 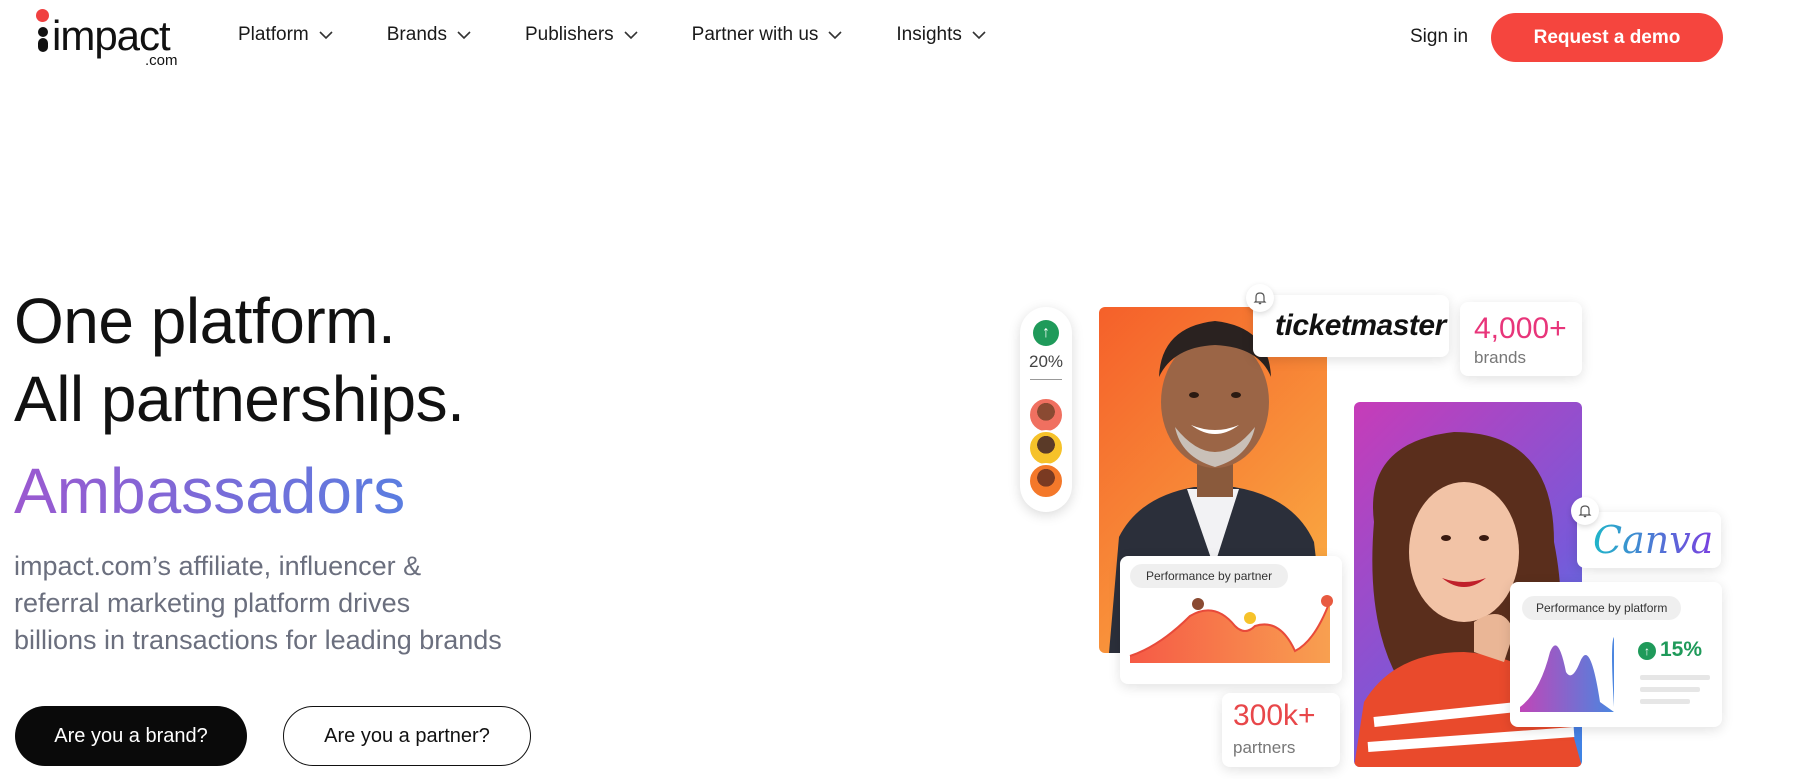 What do you see at coordinates (161, 60) in the screenshot?
I see `logo-com: .com` at bounding box center [161, 60].